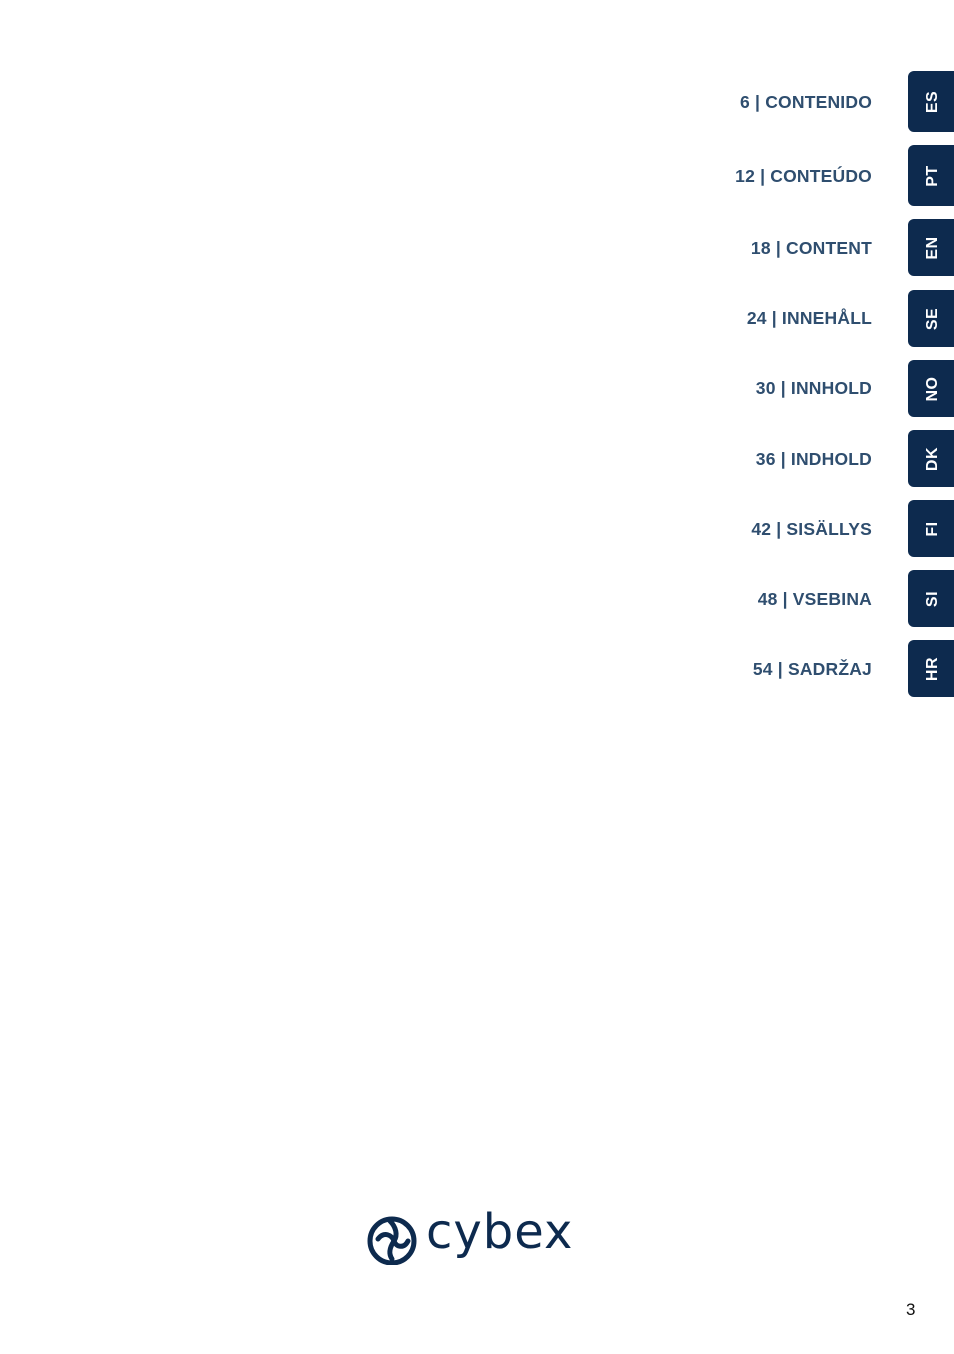  I want to click on toc-entry-dk: 36 | INDHOLD, so click(814, 459).